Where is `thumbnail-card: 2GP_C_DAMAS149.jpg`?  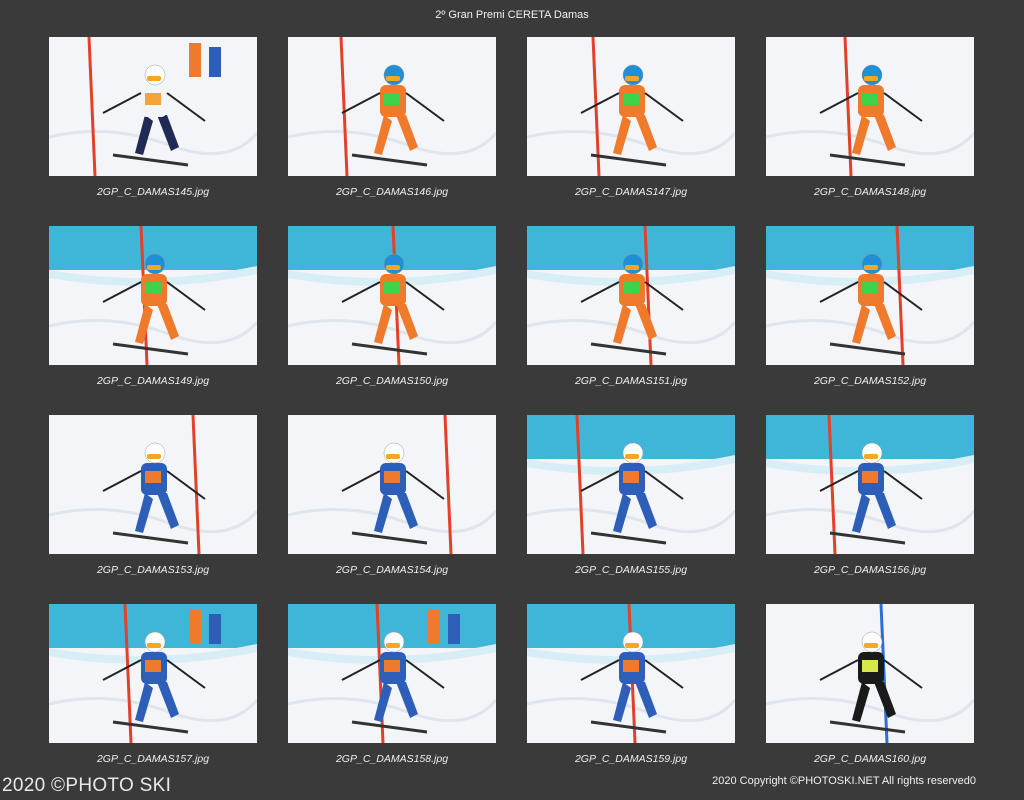
thumbnail-card: 2GP_C_DAMAS149.jpg is located at coordinates (153, 320).